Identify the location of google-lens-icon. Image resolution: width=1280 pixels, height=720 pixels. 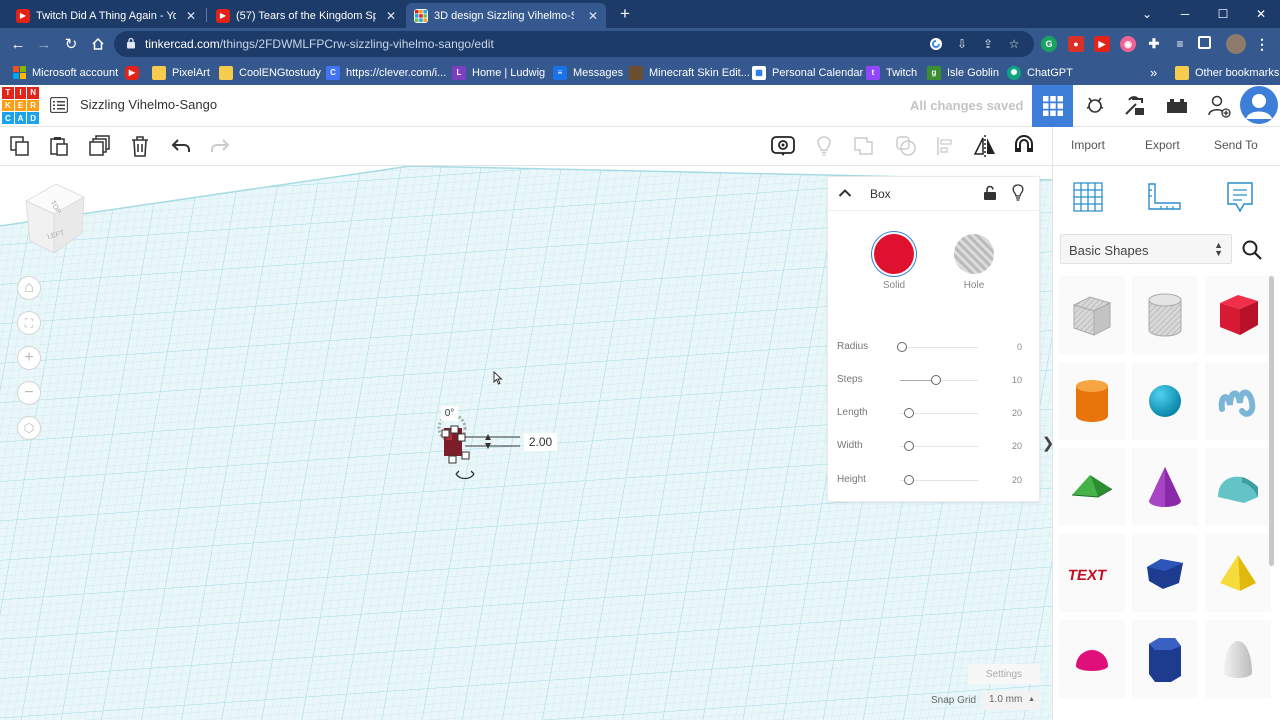
(936, 44).